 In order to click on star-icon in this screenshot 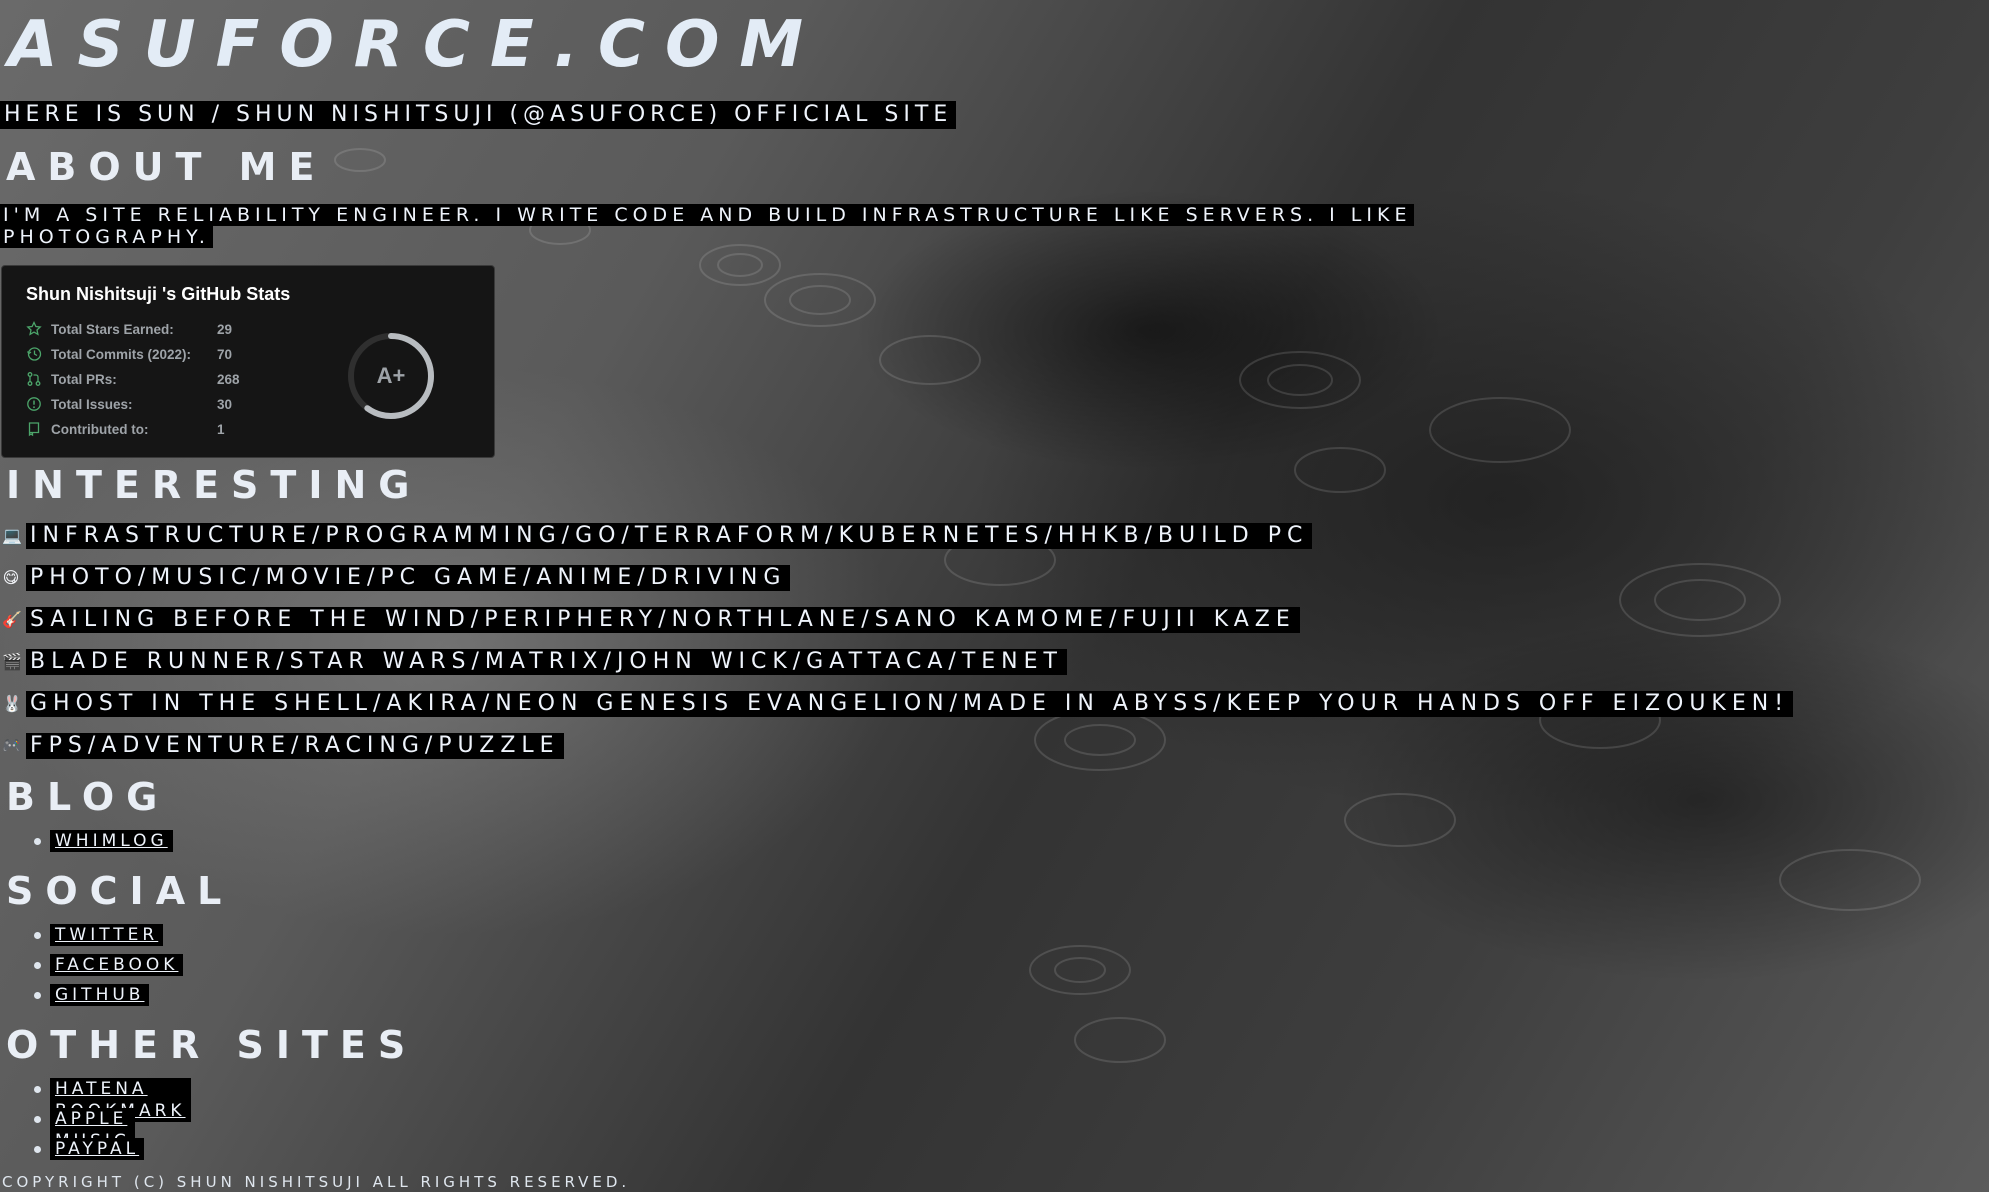, I will do `click(34, 328)`.